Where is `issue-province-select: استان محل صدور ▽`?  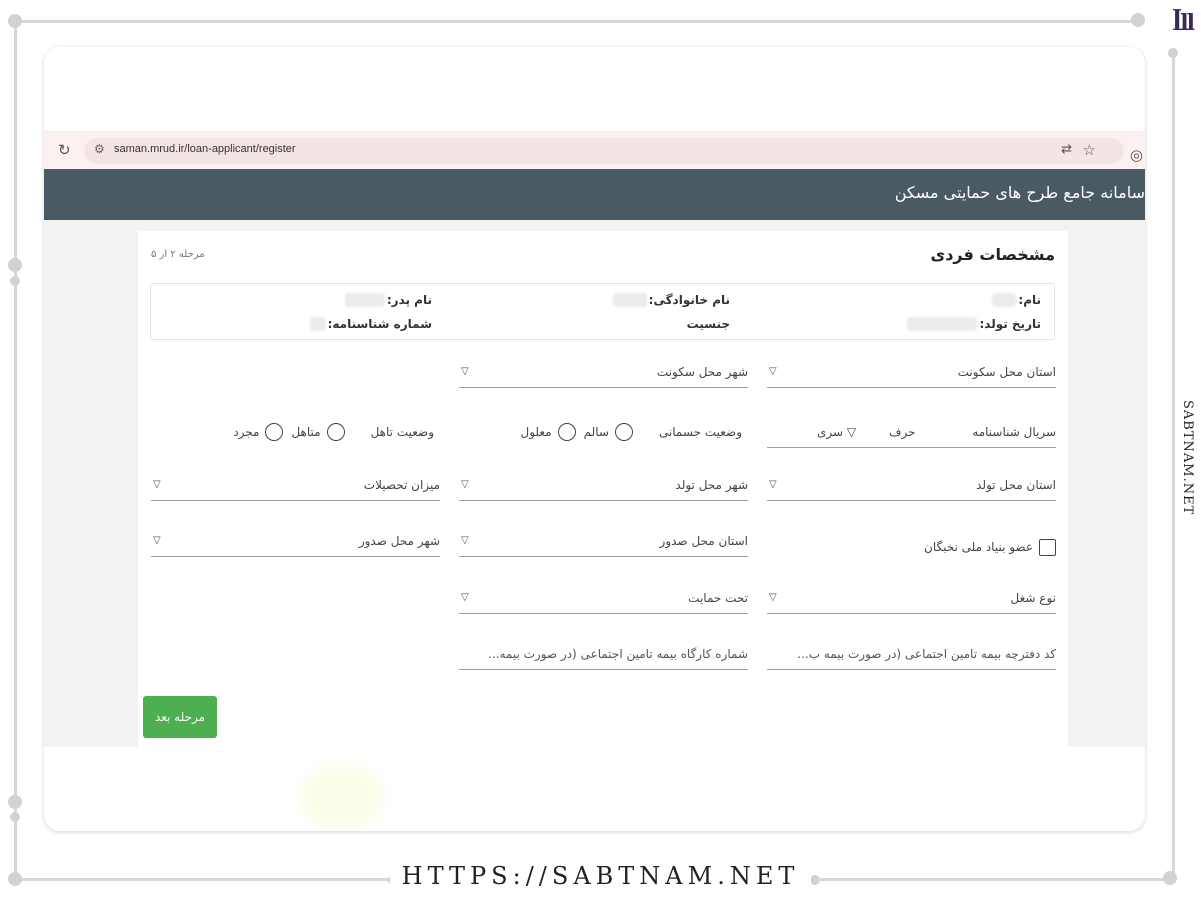 issue-province-select: استان محل صدور ▽ is located at coordinates (603, 542).